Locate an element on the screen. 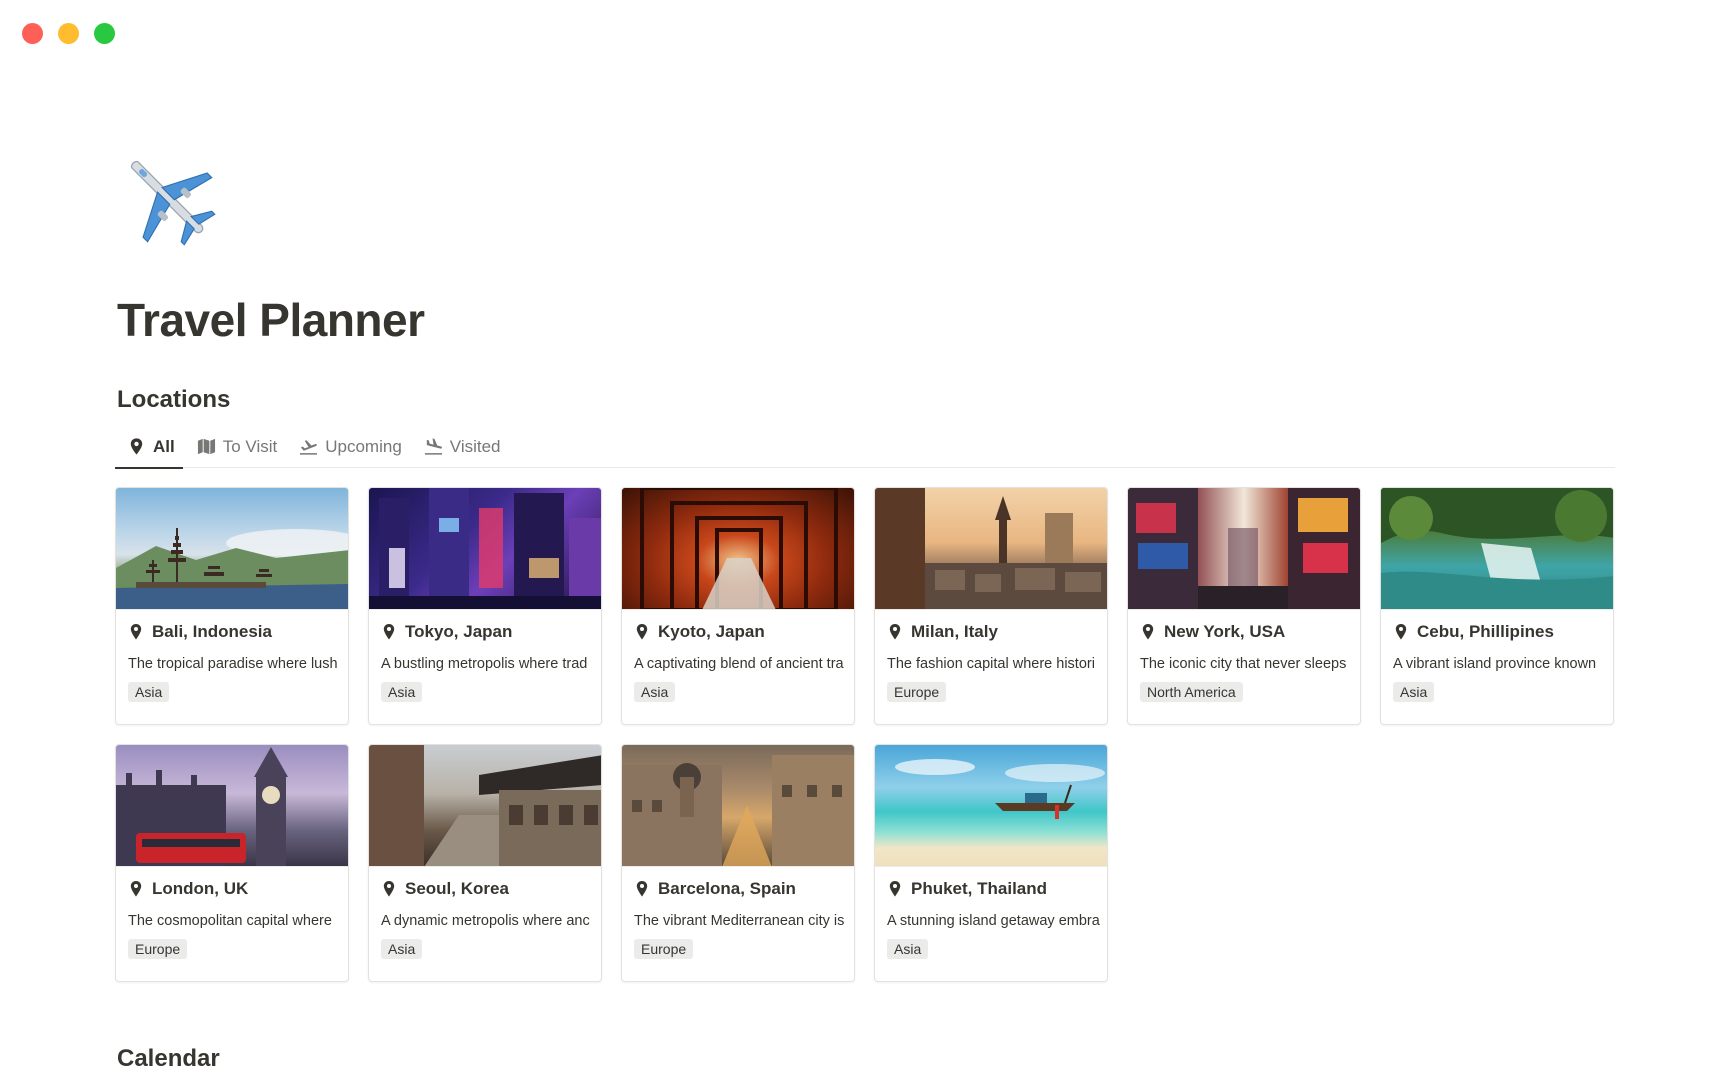  location-description: A vibrant island province known is located at coordinates (1495, 664).